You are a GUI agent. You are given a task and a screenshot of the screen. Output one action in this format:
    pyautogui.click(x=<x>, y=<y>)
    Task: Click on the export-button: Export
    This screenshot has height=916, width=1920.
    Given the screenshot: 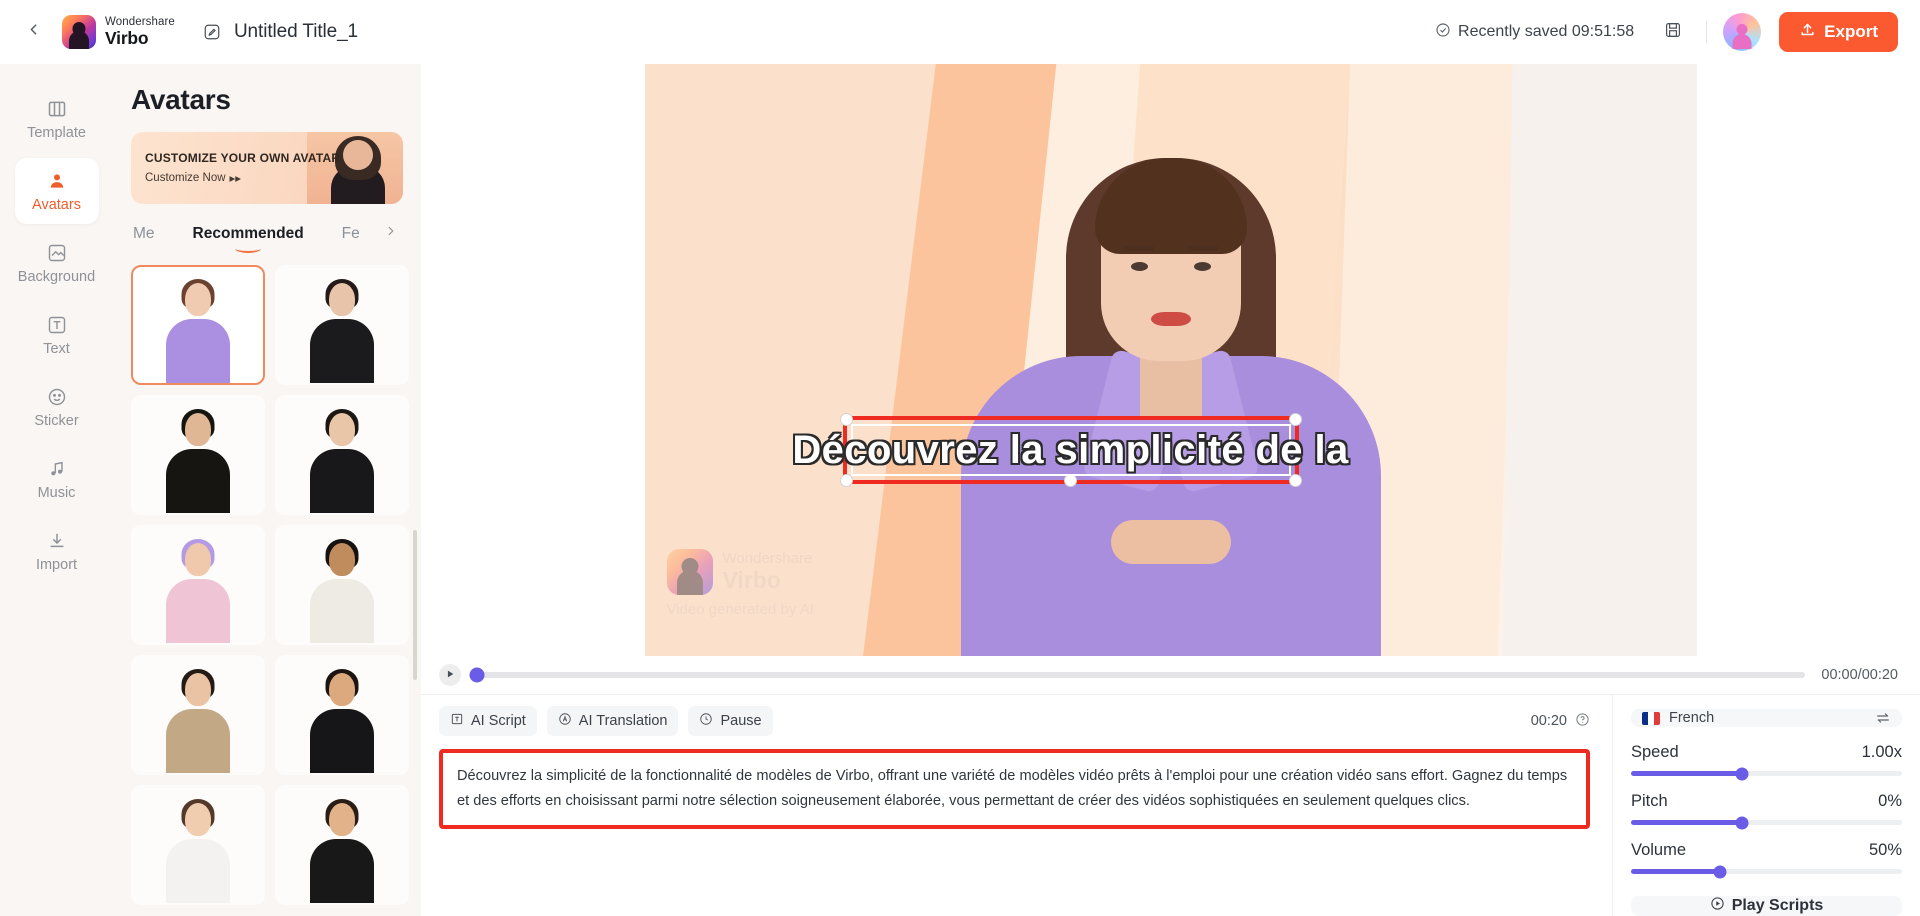 What is the action you would take?
    pyautogui.click(x=1838, y=32)
    